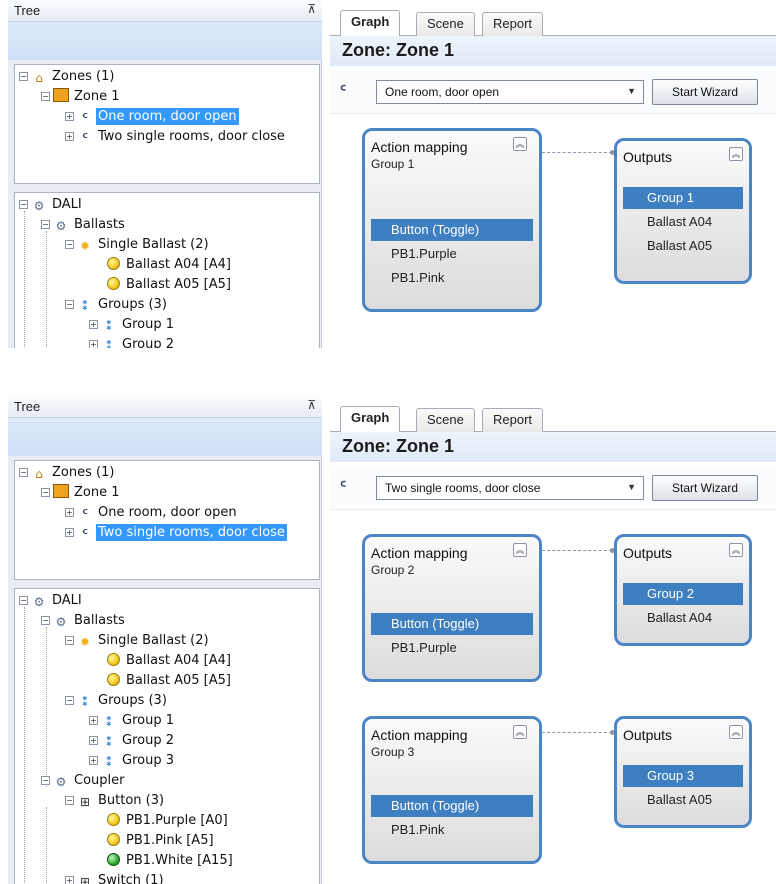  Describe the element at coordinates (168, 821) in the screenshot. I see `tree-item-pb-purple: PB1.Purple [A0]` at that location.